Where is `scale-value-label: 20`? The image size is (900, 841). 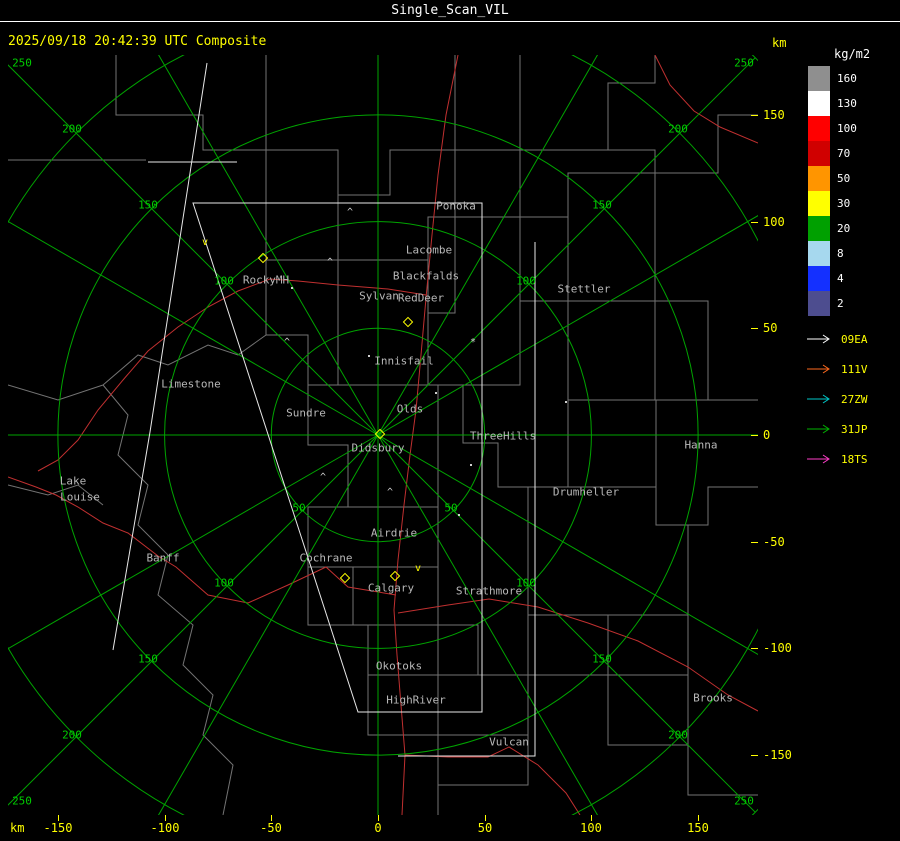 scale-value-label: 20 is located at coordinates (844, 228).